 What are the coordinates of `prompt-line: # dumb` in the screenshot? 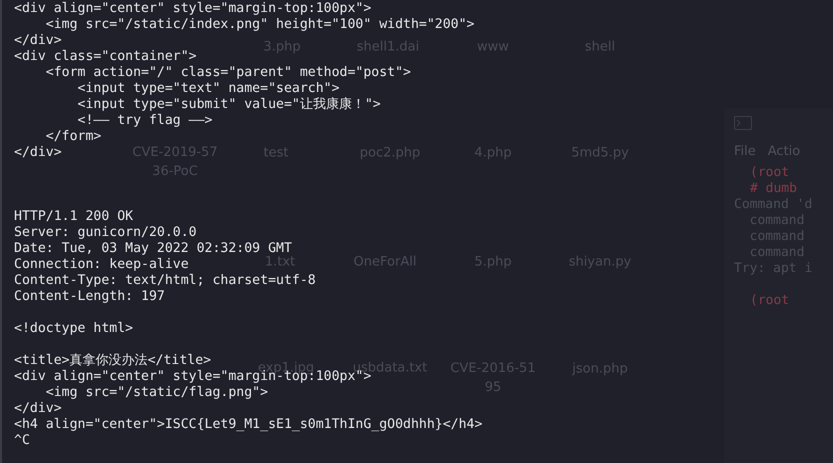 It's located at (773, 189).